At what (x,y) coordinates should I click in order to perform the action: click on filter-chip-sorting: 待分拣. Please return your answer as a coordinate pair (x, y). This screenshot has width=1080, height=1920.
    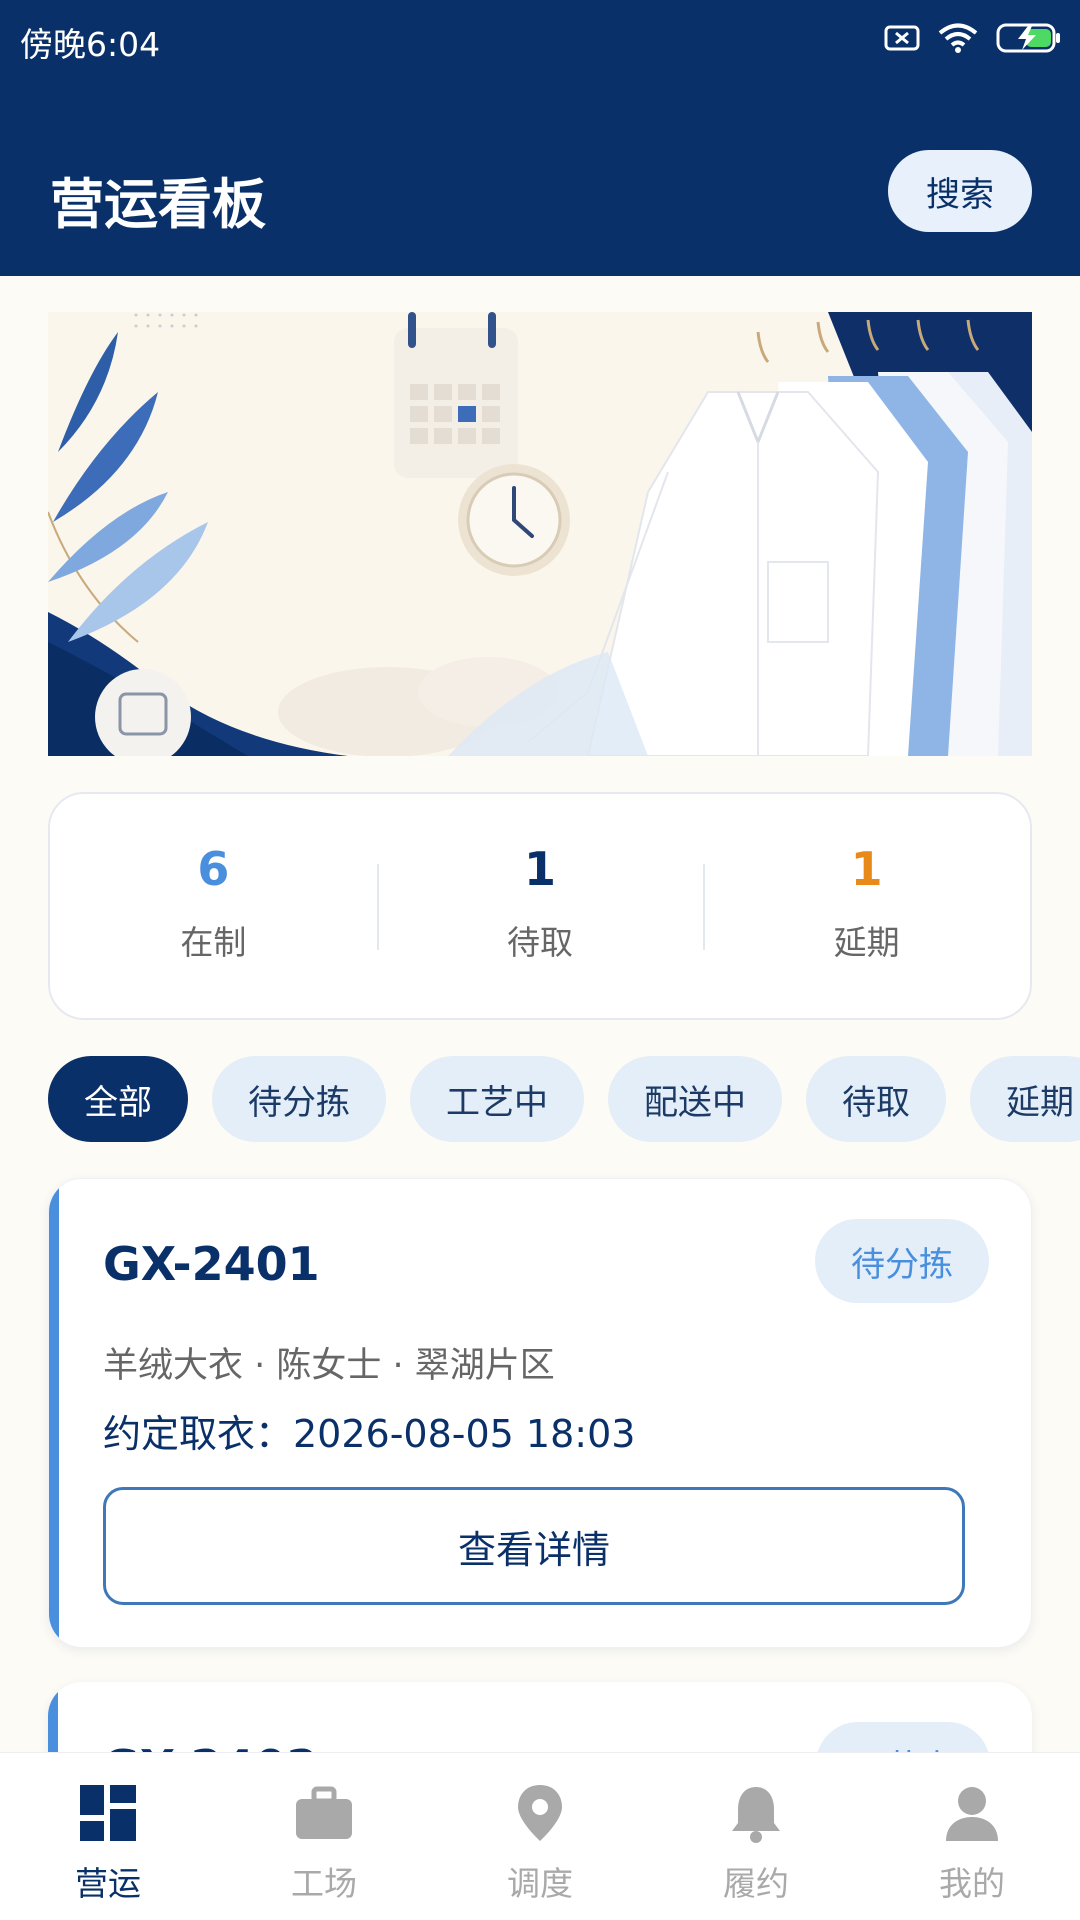
    Looking at the image, I should click on (299, 1099).